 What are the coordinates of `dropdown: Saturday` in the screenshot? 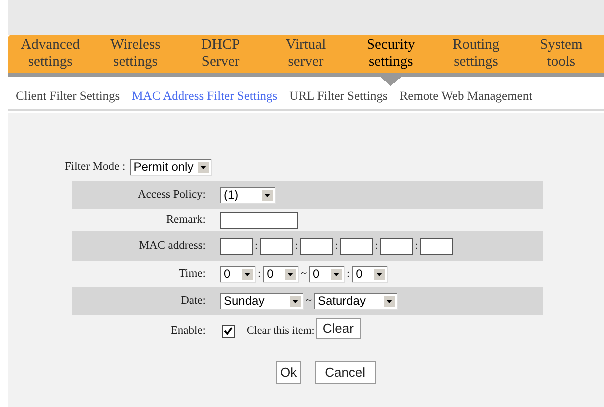 It's located at (356, 301).